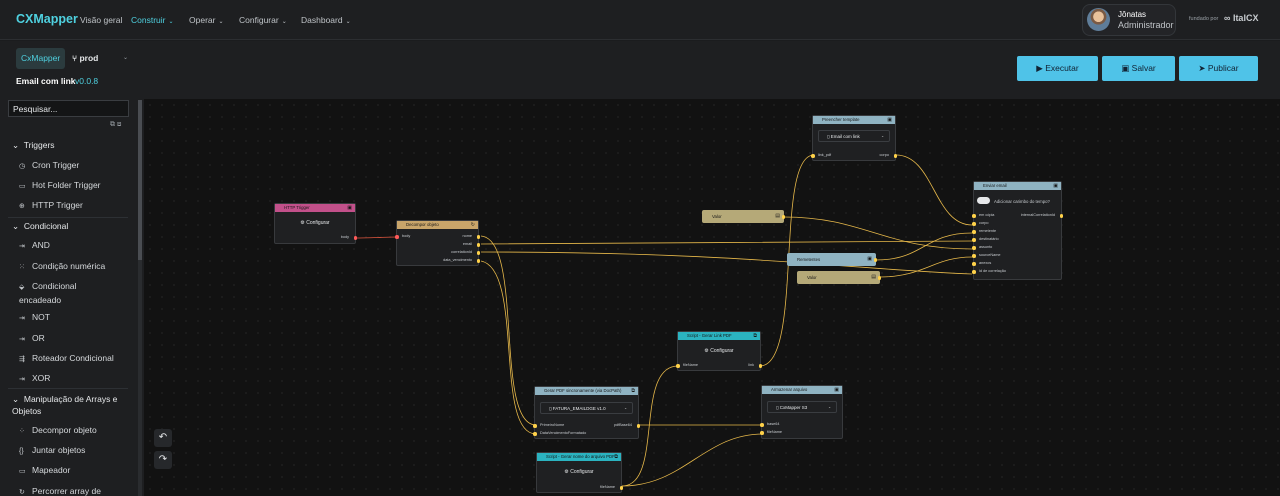 The height and width of the screenshot is (496, 1280). I want to click on category-condicional: ⌄ Condicional, so click(40, 226).